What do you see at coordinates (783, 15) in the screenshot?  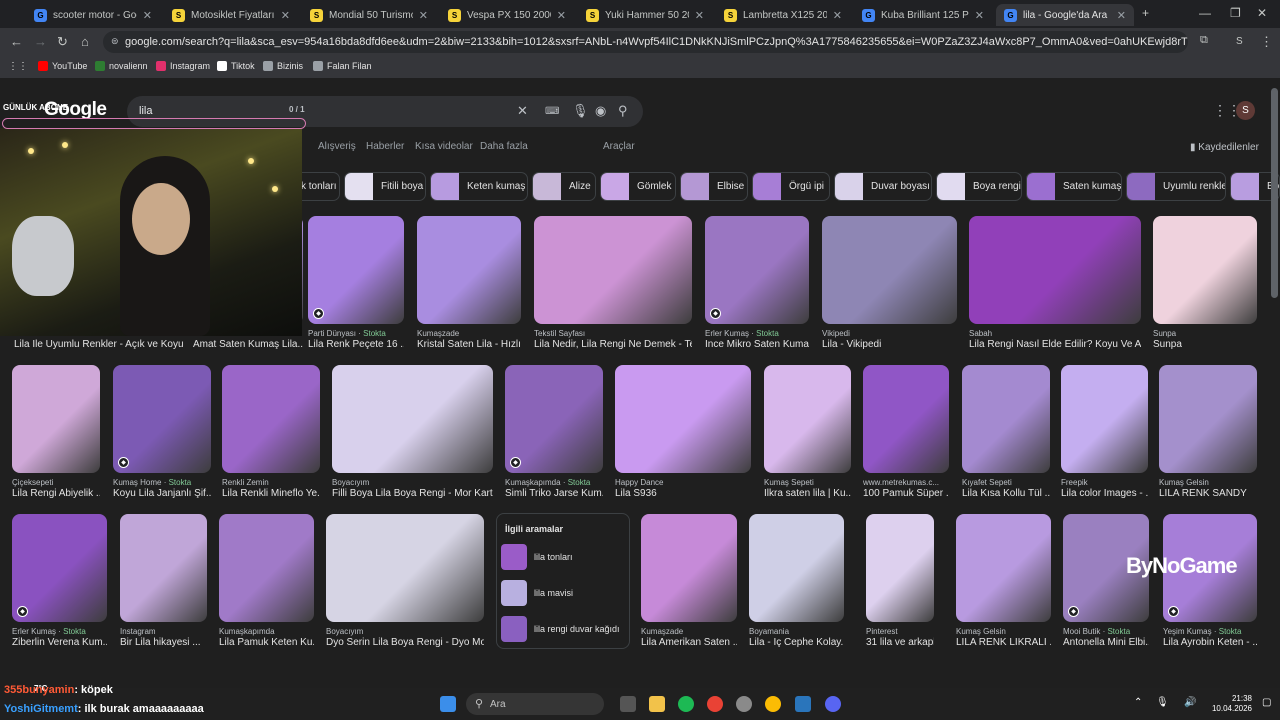 I see `browser-tab: S Lambretta X125 2024 Model ✕` at bounding box center [783, 15].